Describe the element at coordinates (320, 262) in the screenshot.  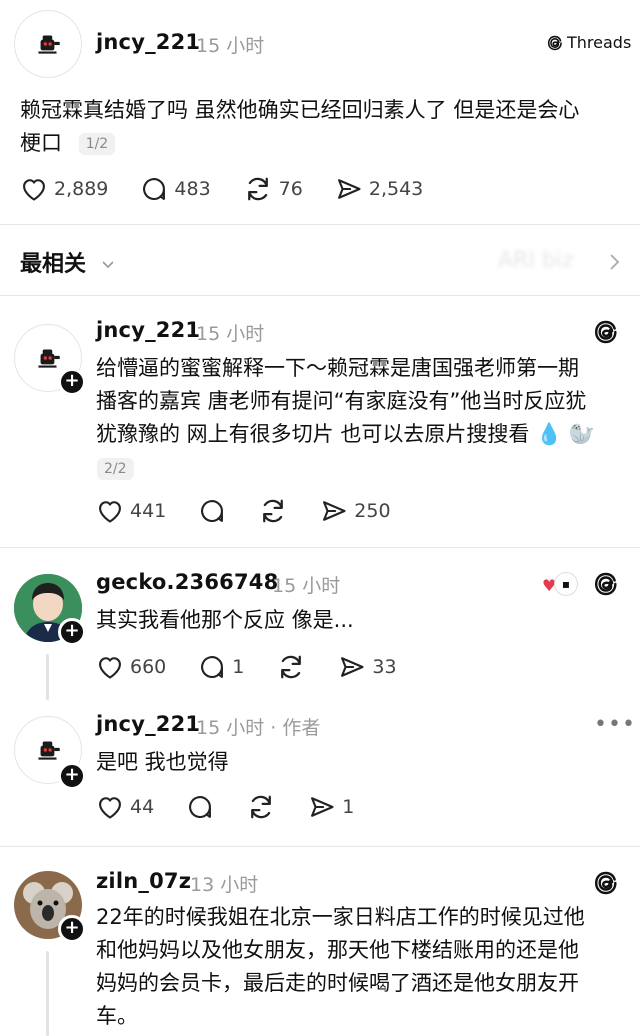
I see `sort-bar: 最相关 ARI biz` at that location.